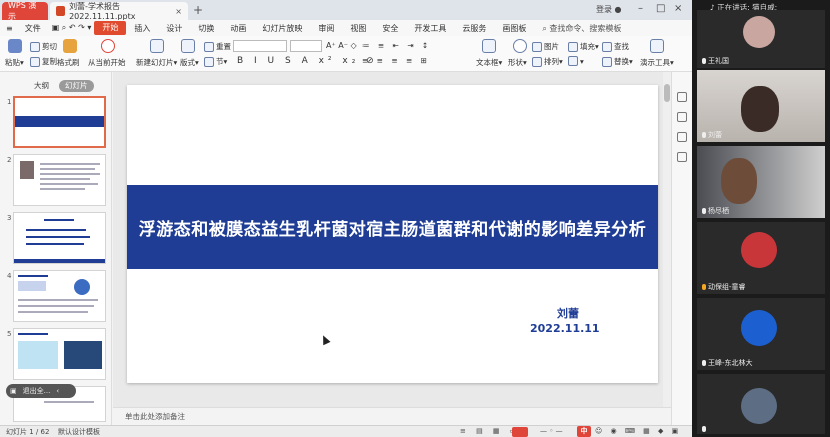 The width and height of the screenshot is (830, 437). Describe the element at coordinates (9, 160) in the screenshot. I see `thumb-number: 2` at that location.